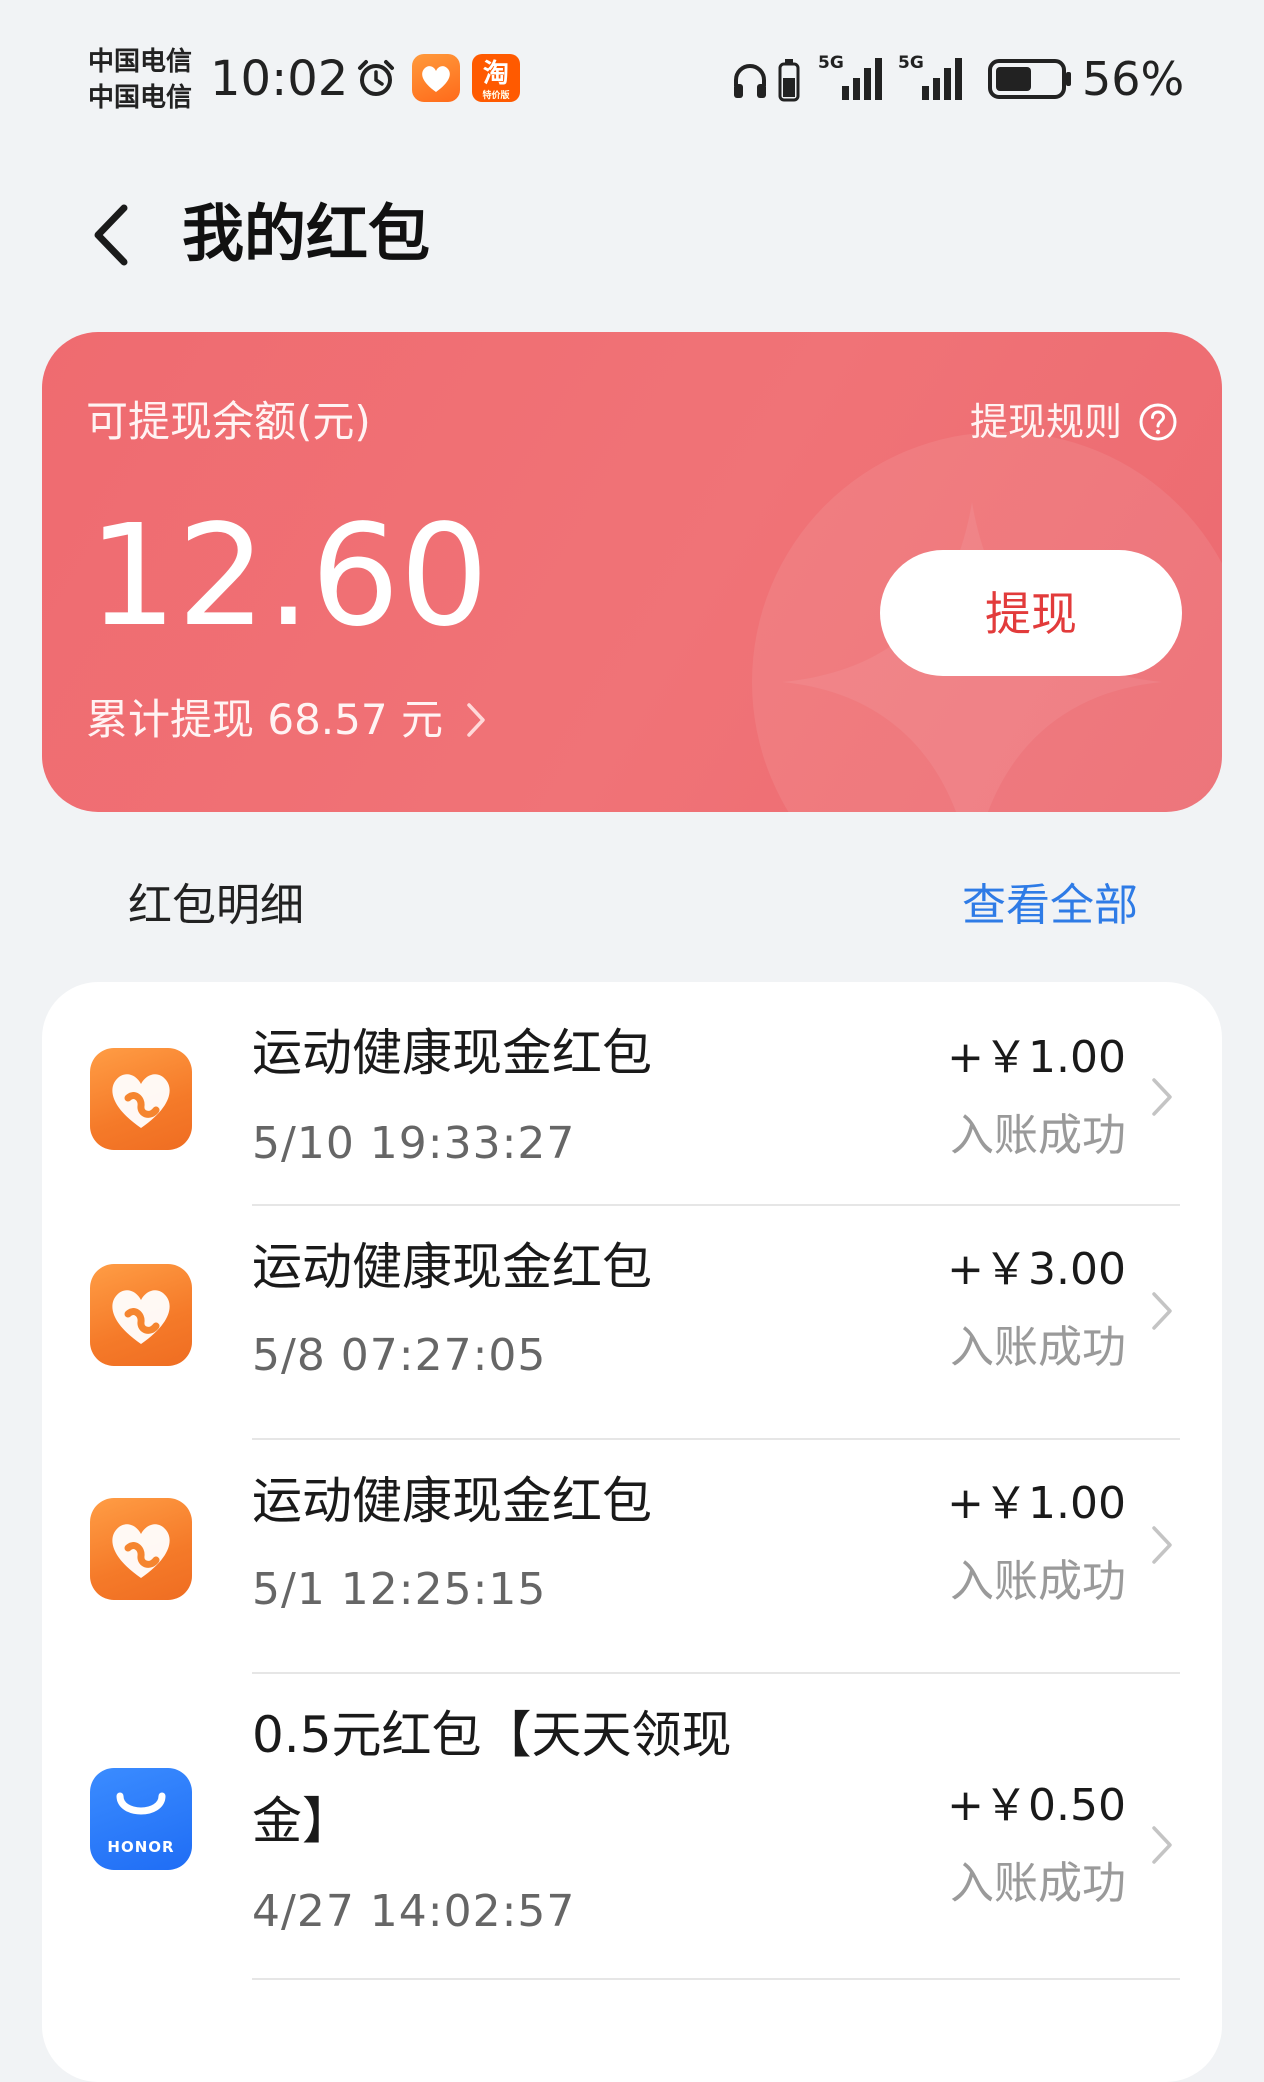 This screenshot has height=2082, width=1264. Describe the element at coordinates (264, 719) in the screenshot. I see `total-withdrawn-text: 累计提现 68.57 元` at that location.